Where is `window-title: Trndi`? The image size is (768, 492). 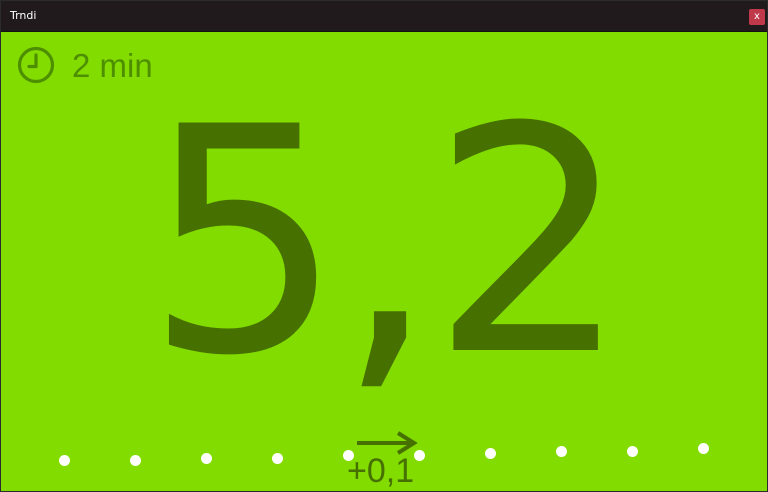
window-title: Trndi is located at coordinates (23, 15).